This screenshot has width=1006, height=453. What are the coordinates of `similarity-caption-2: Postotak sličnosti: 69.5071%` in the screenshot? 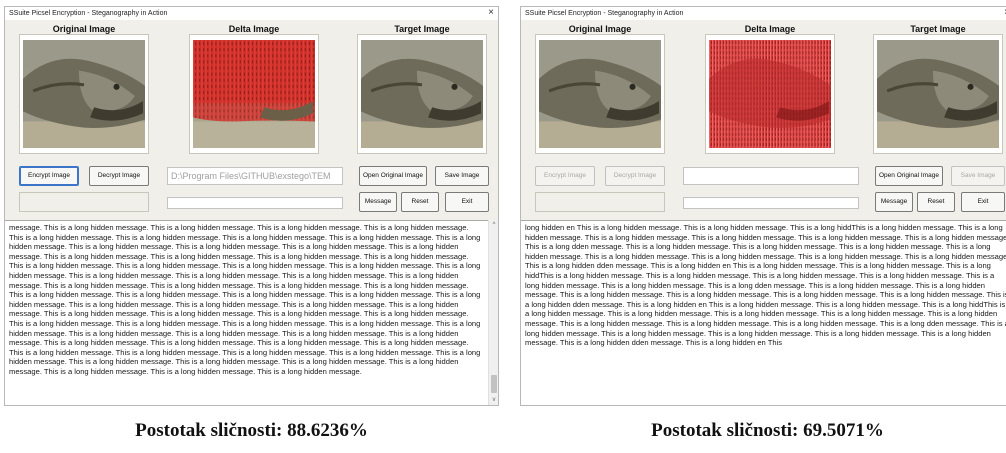 It's located at (767, 430).